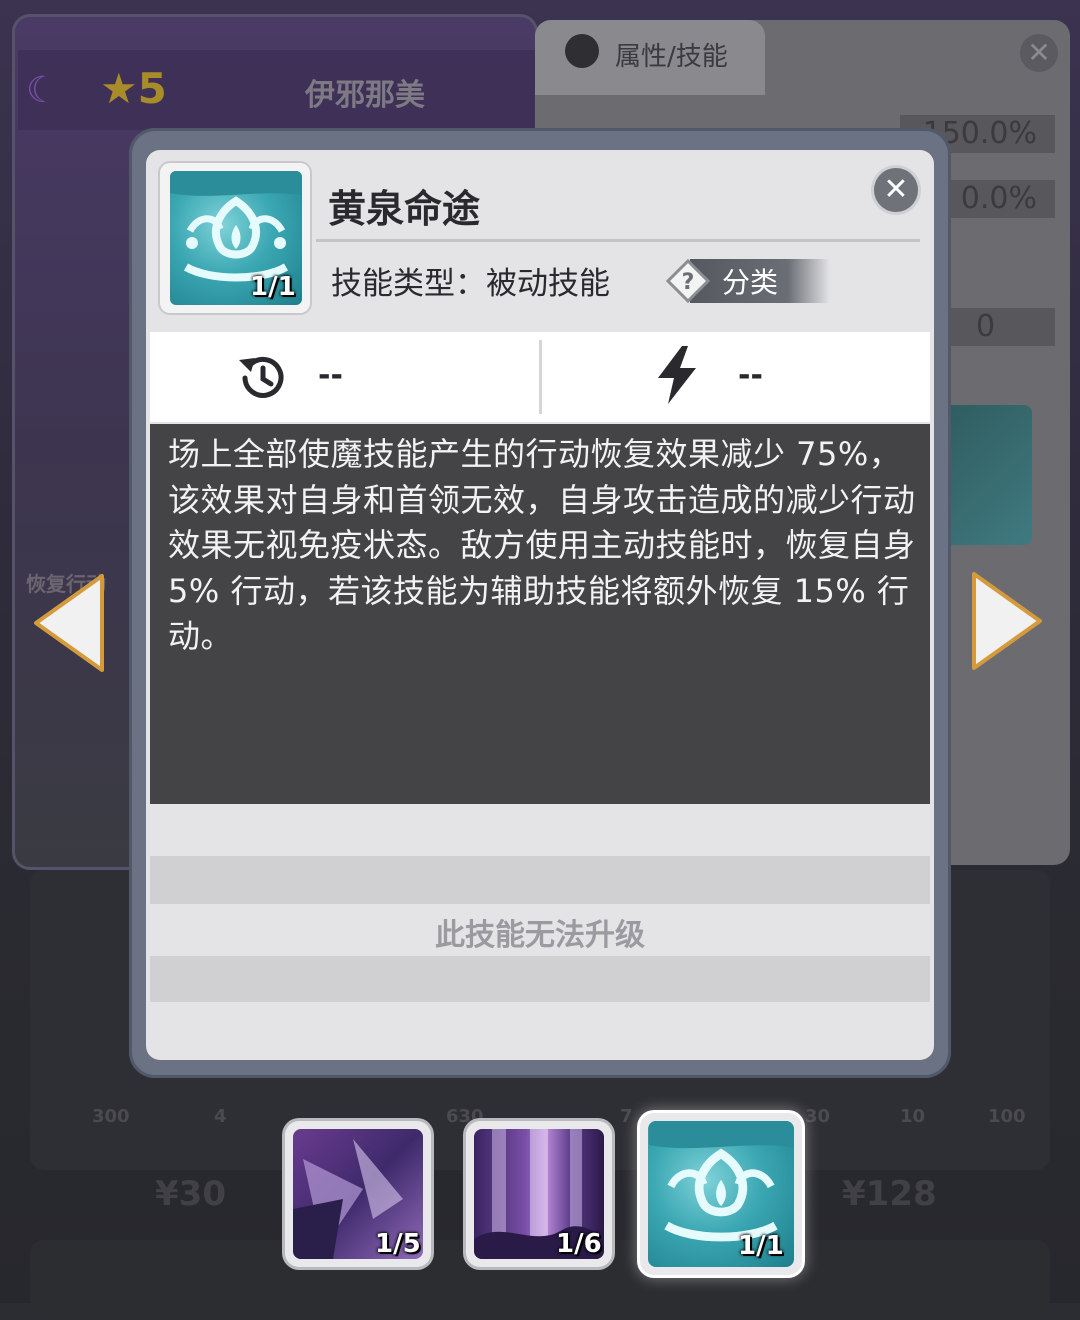  What do you see at coordinates (818, 1116) in the screenshot?
I see `item-count: 30` at bounding box center [818, 1116].